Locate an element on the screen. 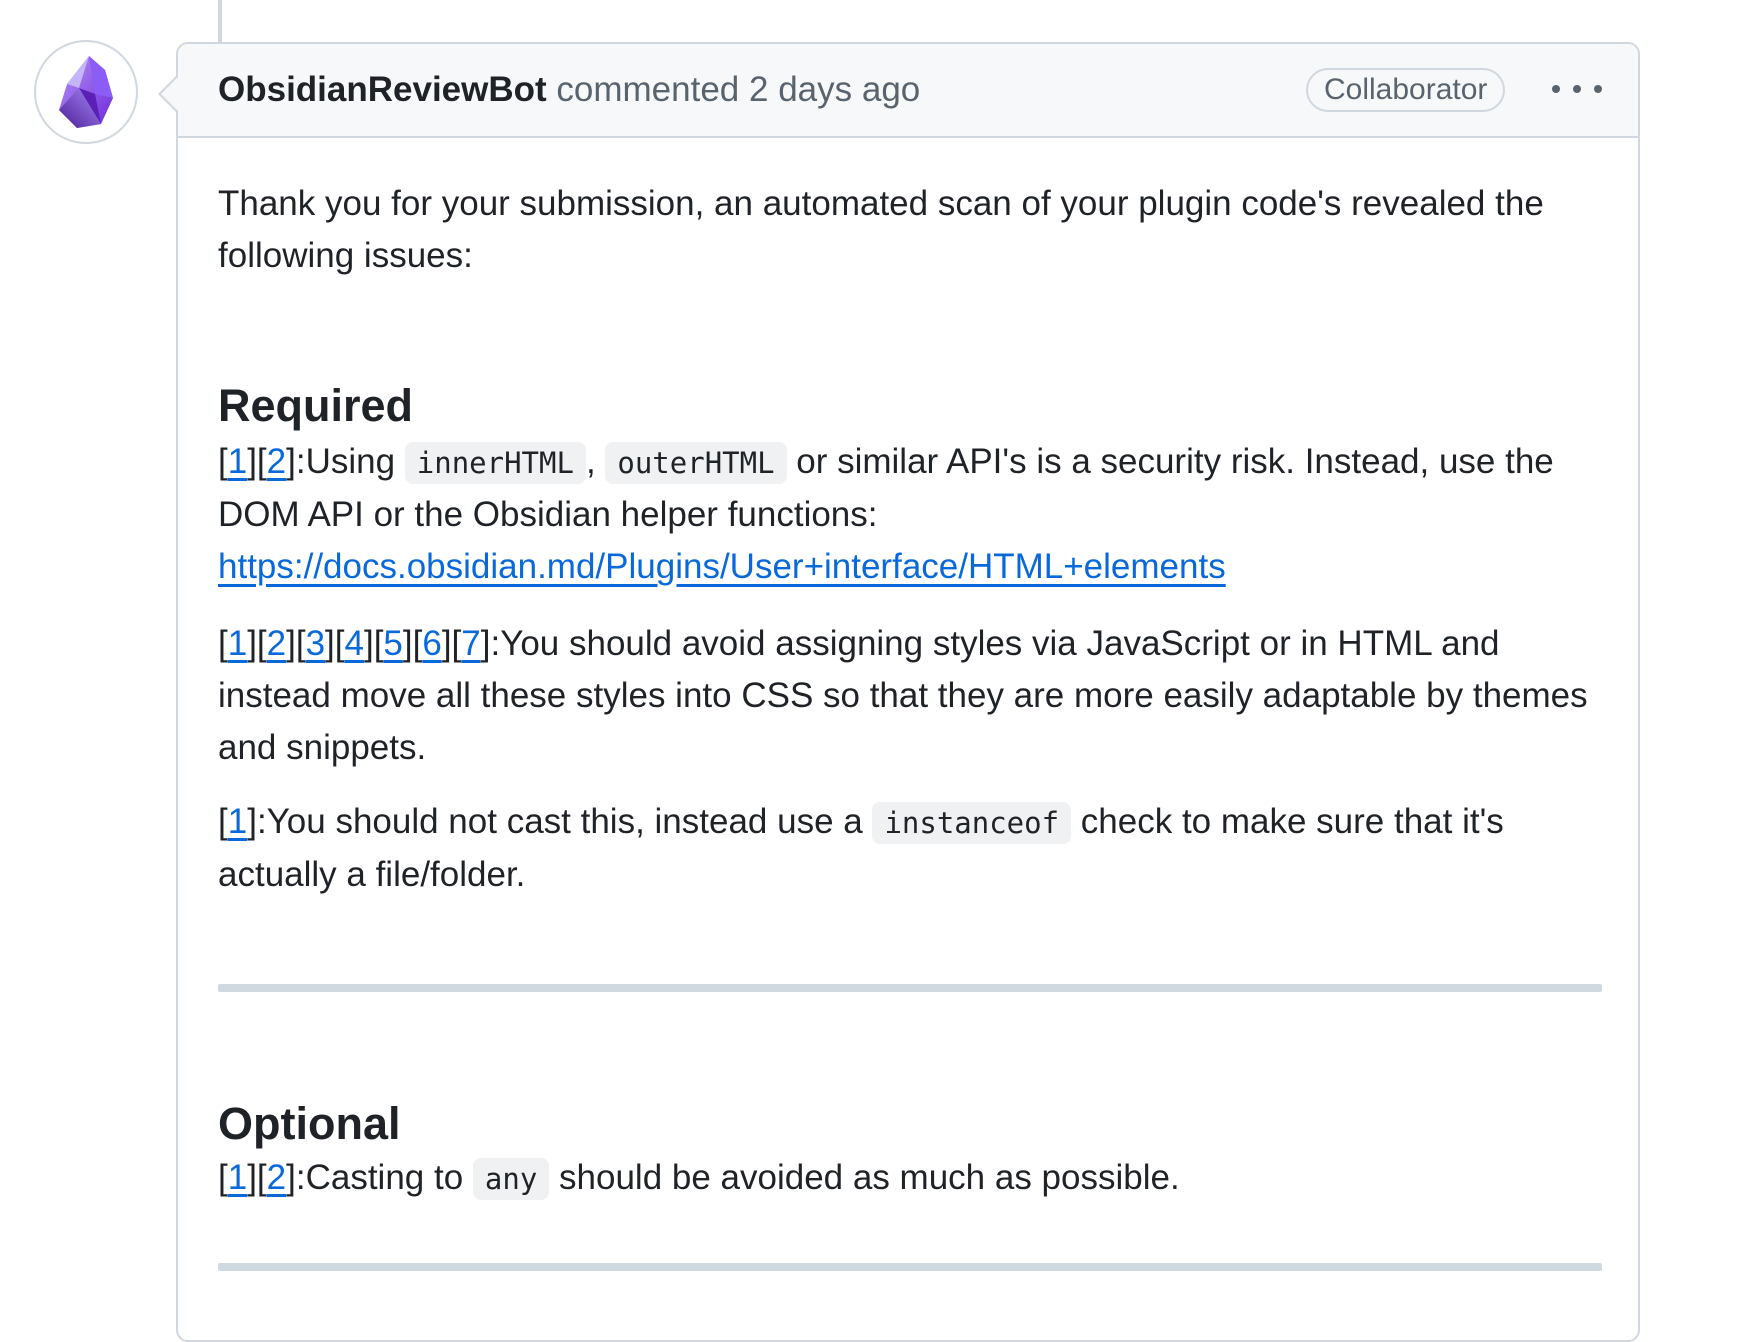 The width and height of the screenshot is (1746, 1342). comment-timestamp: 2 days ago is located at coordinates (834, 89).